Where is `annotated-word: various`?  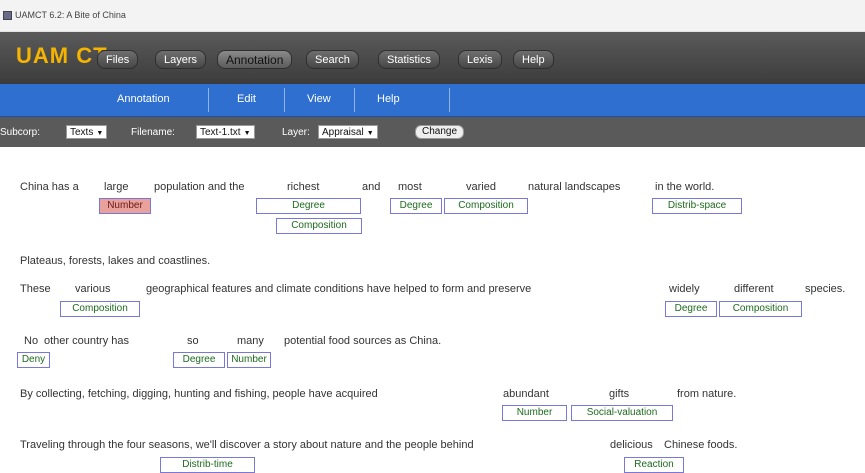
annotated-word: various is located at coordinates (92, 289).